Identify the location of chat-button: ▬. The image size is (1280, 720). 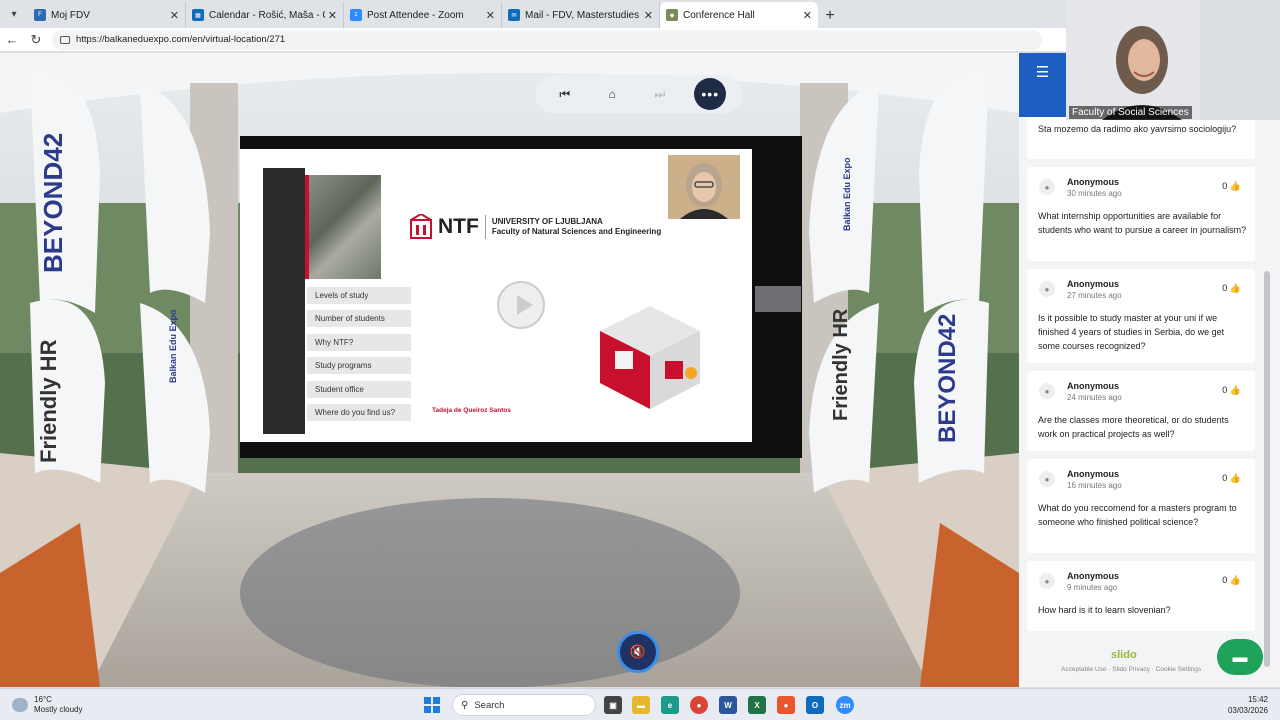
(1240, 657).